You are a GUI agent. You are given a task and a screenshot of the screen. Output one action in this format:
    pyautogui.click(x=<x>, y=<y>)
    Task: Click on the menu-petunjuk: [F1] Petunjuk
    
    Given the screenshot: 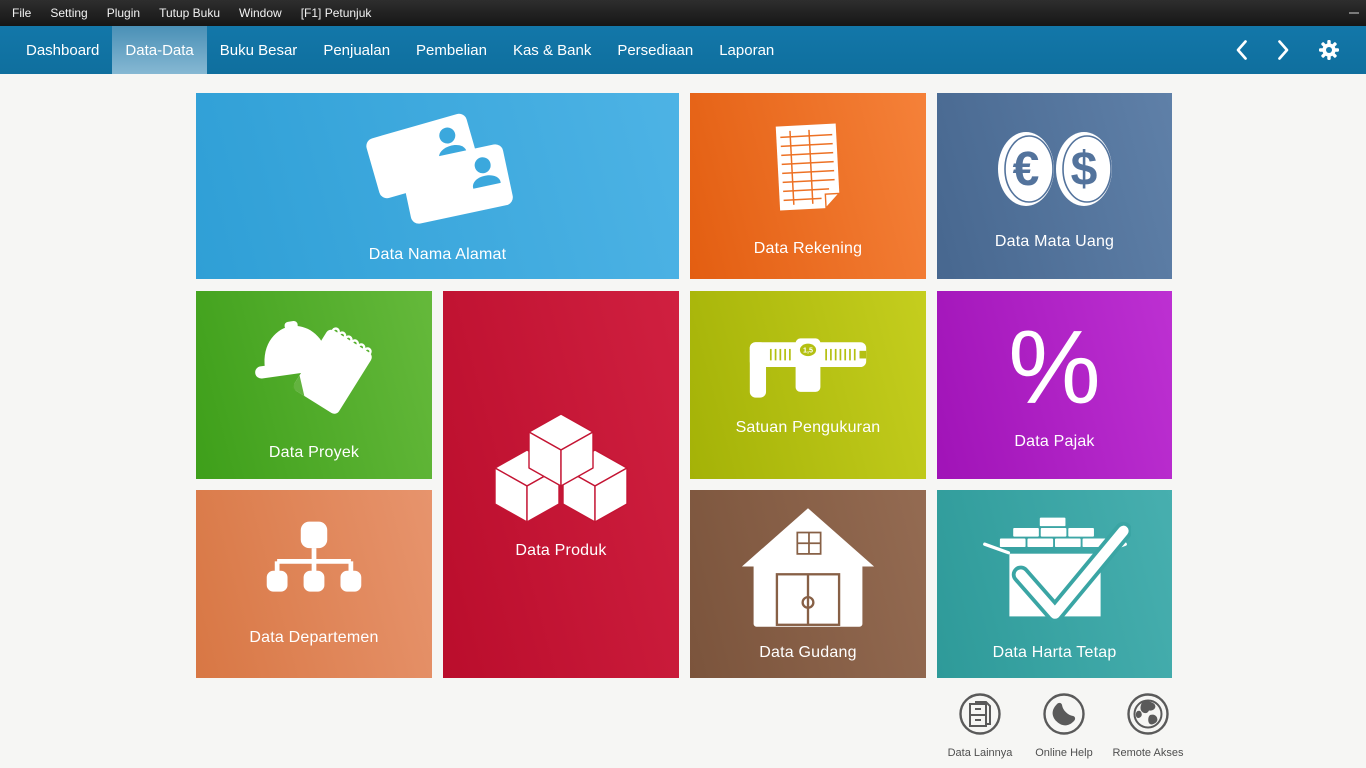 What is the action you would take?
    pyautogui.click(x=336, y=13)
    